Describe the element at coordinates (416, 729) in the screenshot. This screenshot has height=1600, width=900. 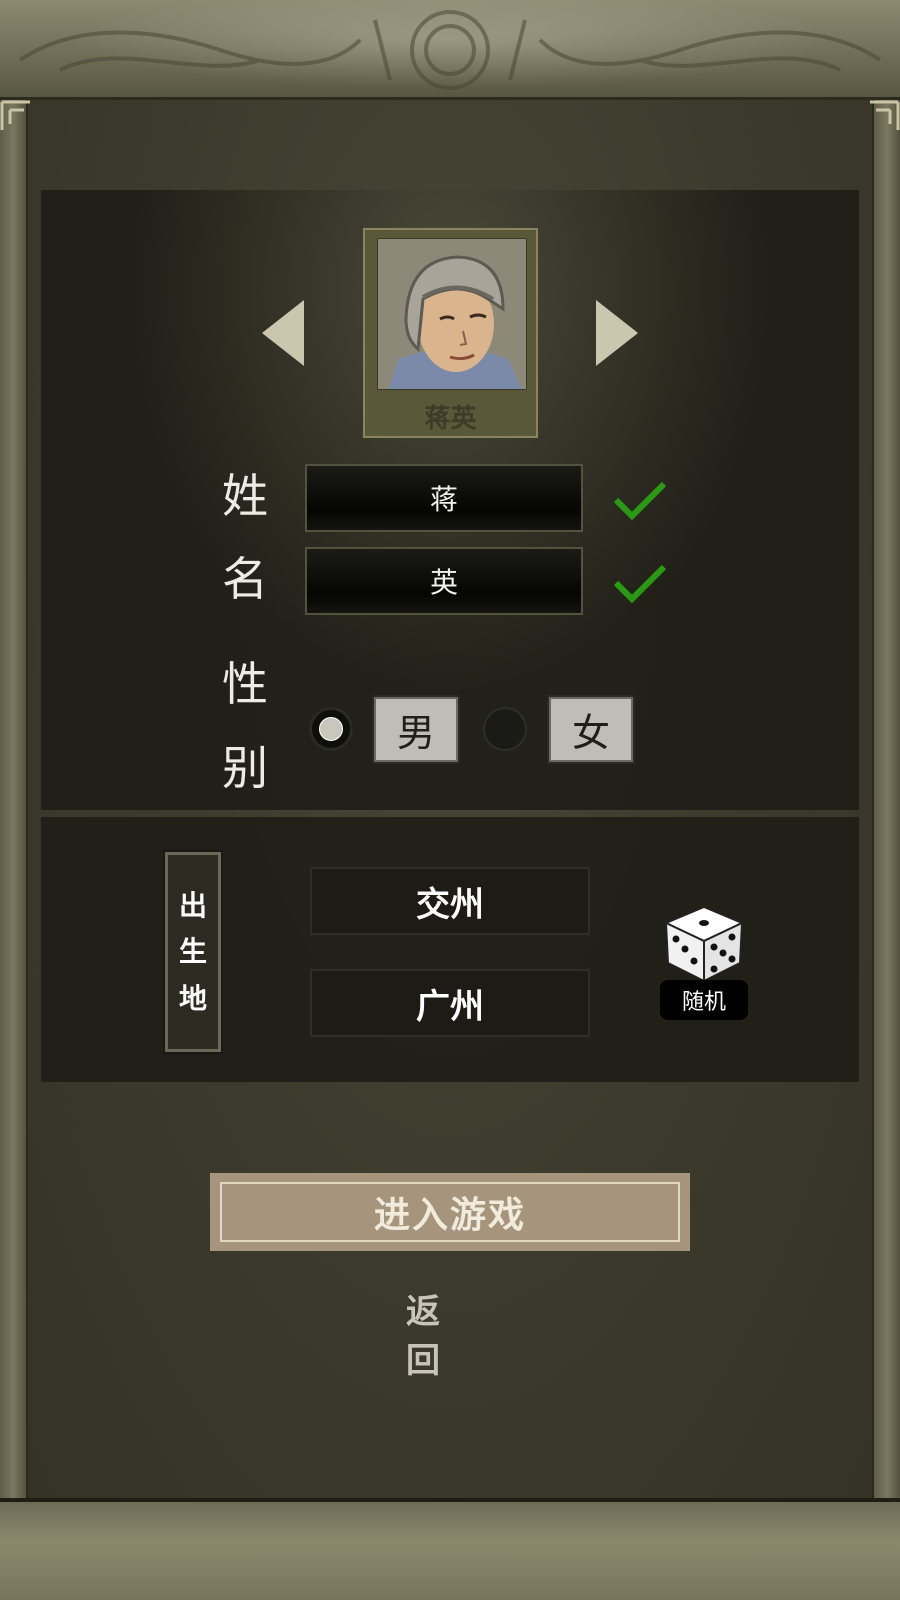
I see `male-button: 男` at that location.